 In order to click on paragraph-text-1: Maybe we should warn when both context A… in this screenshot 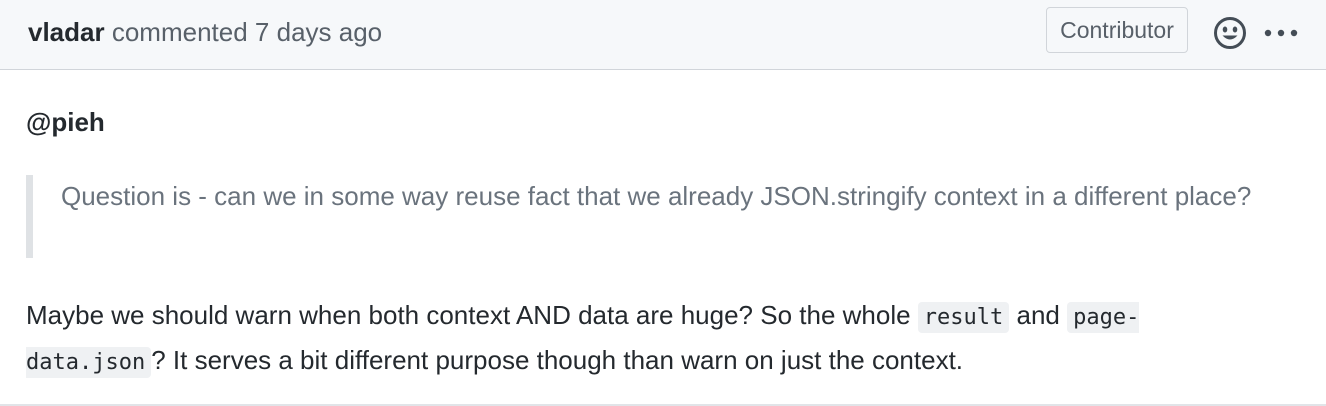, I will do `click(472, 315)`.